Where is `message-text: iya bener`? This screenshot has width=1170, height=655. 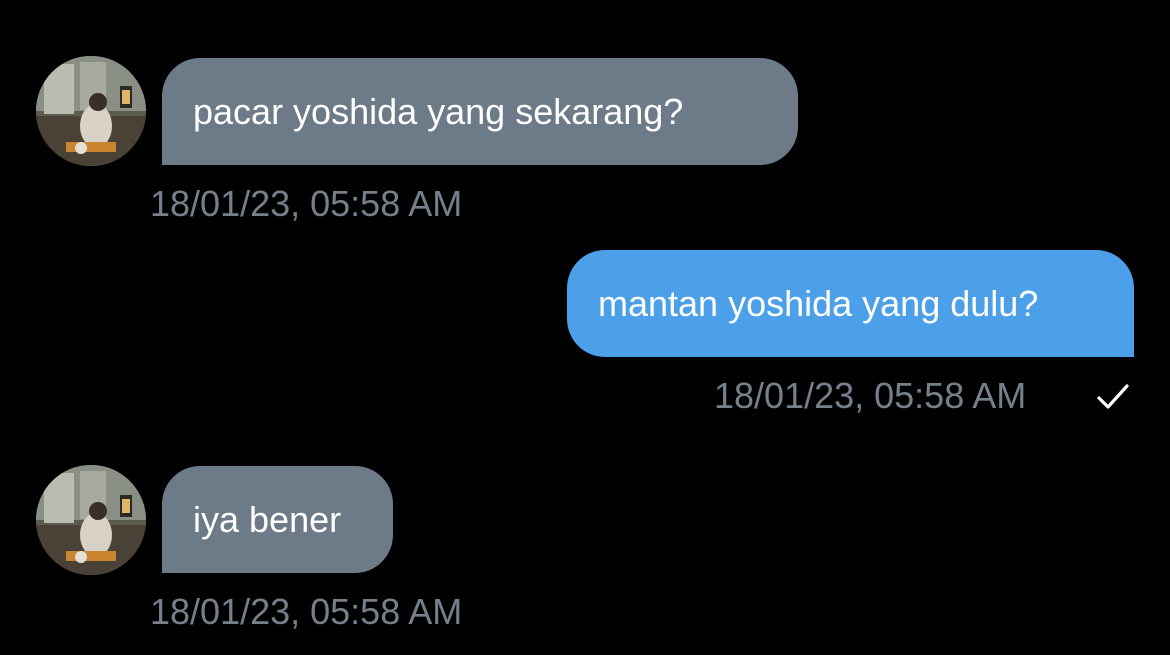 message-text: iya bener is located at coordinates (267, 519).